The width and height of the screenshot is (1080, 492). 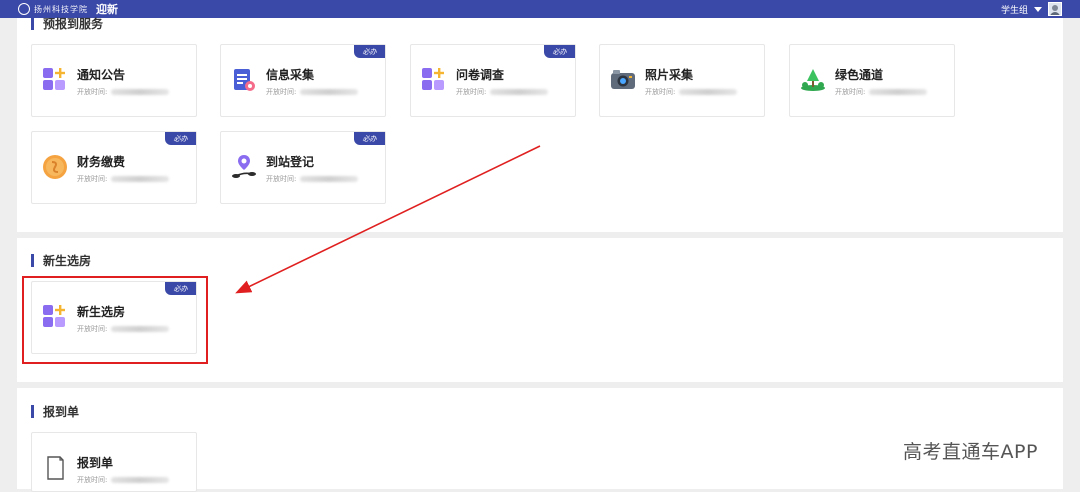 I want to click on card-report-form: 报到单 开放时间:, so click(x=114, y=462).